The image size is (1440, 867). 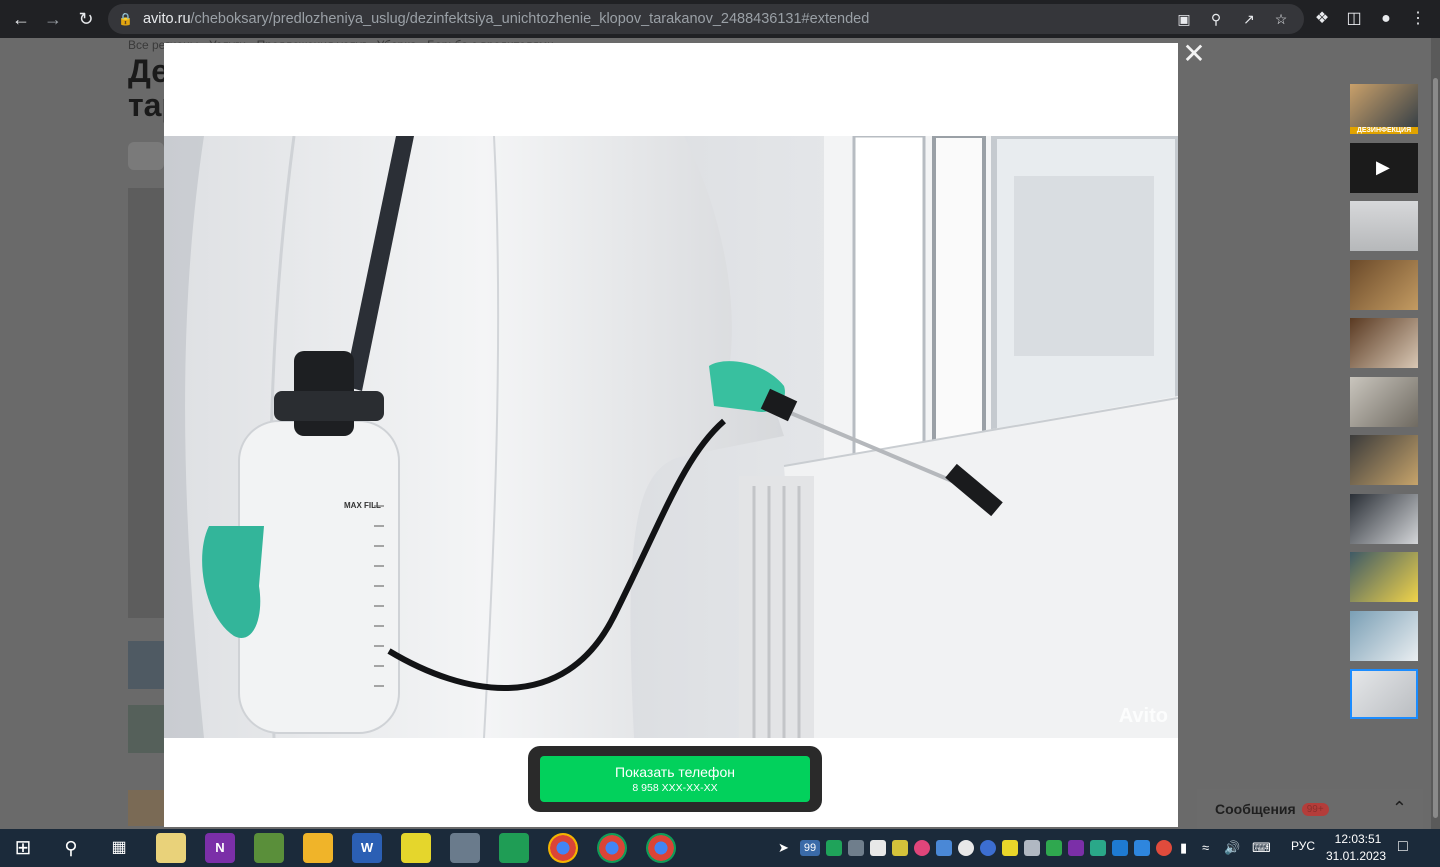 I want to click on keyboard-icon: ⌨, so click(x=1264, y=848).